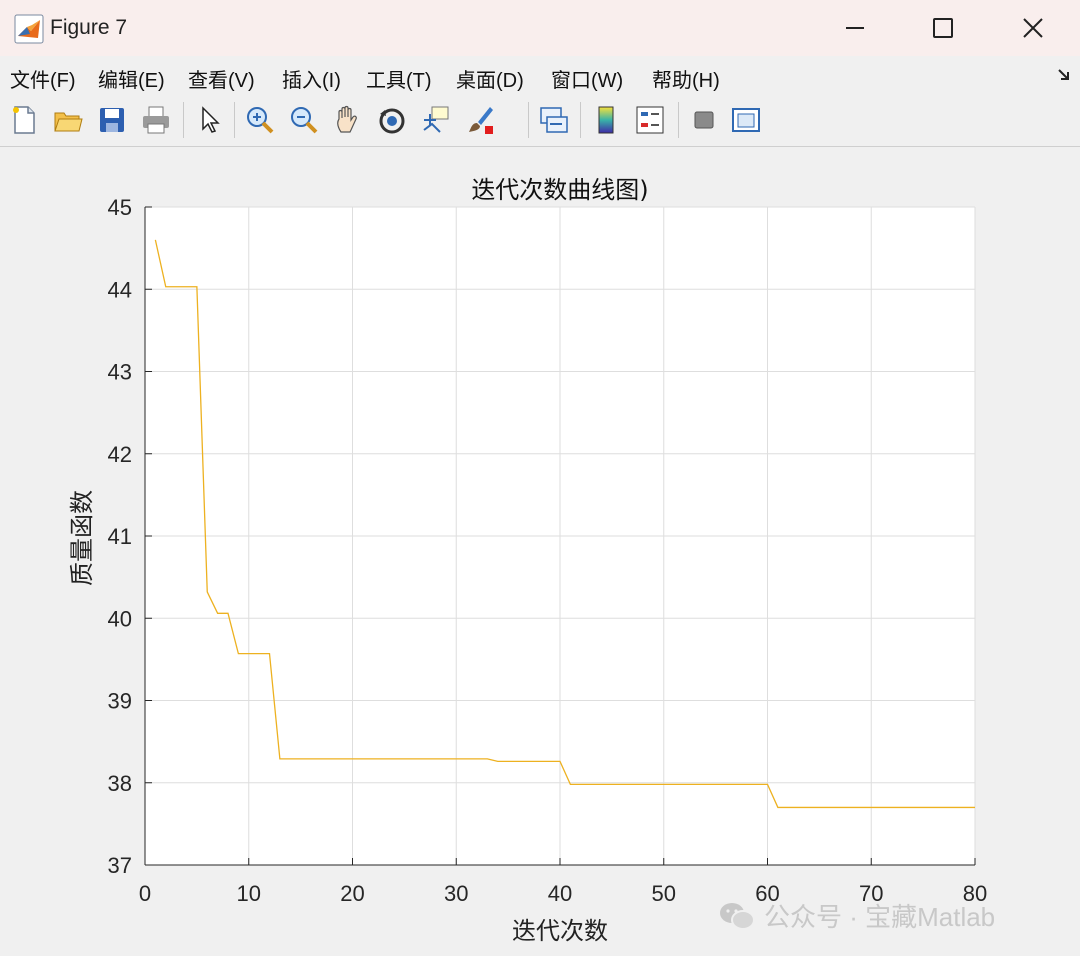 The image size is (1080, 956). I want to click on menu-tools: 工具(T), so click(399, 78).